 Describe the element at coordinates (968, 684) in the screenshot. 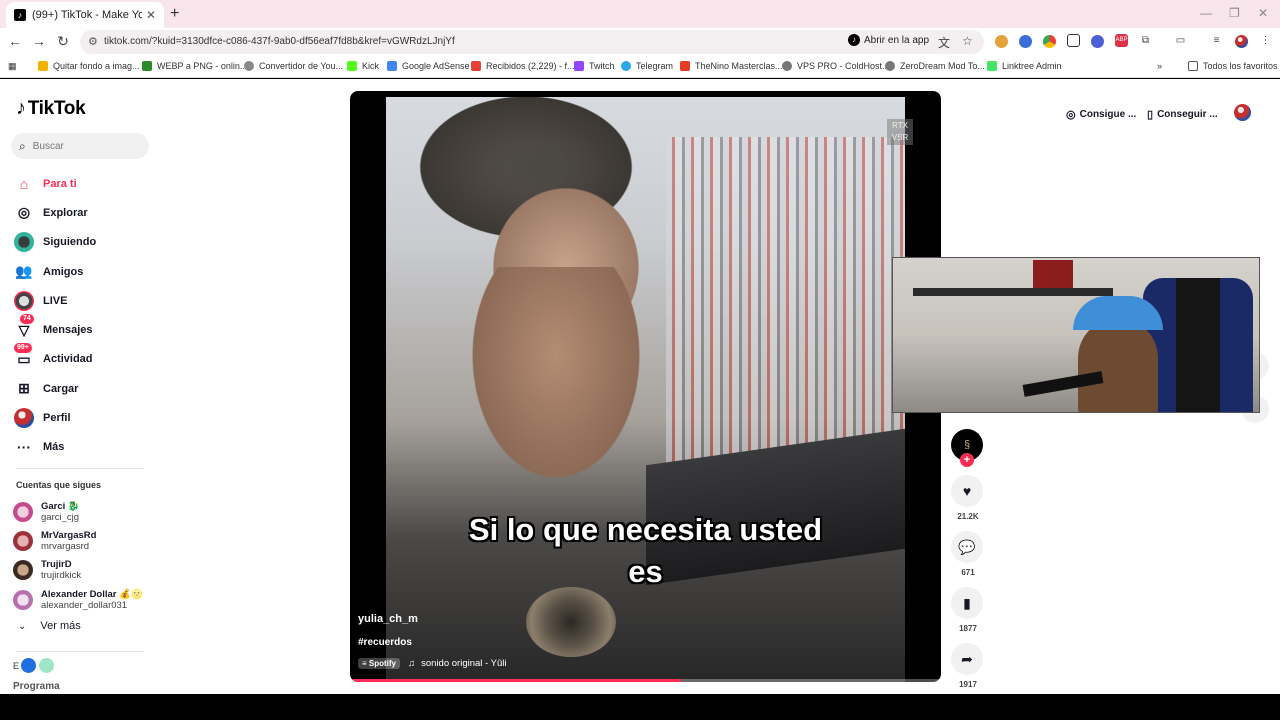

I see `share-count: 1917` at that location.